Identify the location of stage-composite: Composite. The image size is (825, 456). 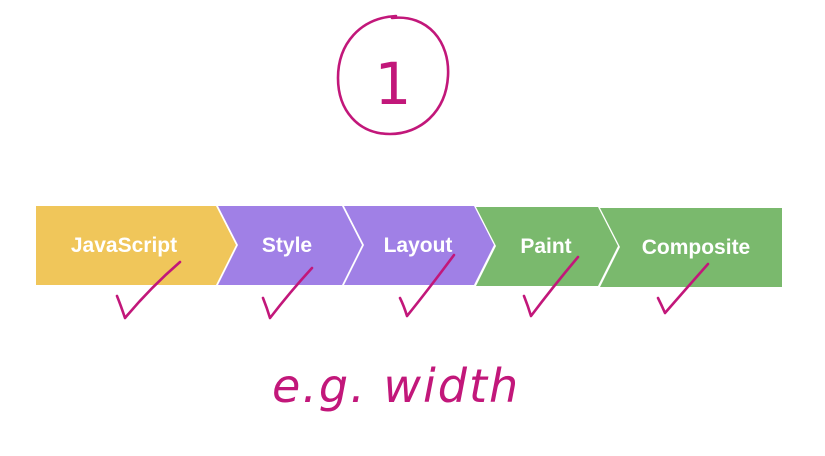
(691, 247).